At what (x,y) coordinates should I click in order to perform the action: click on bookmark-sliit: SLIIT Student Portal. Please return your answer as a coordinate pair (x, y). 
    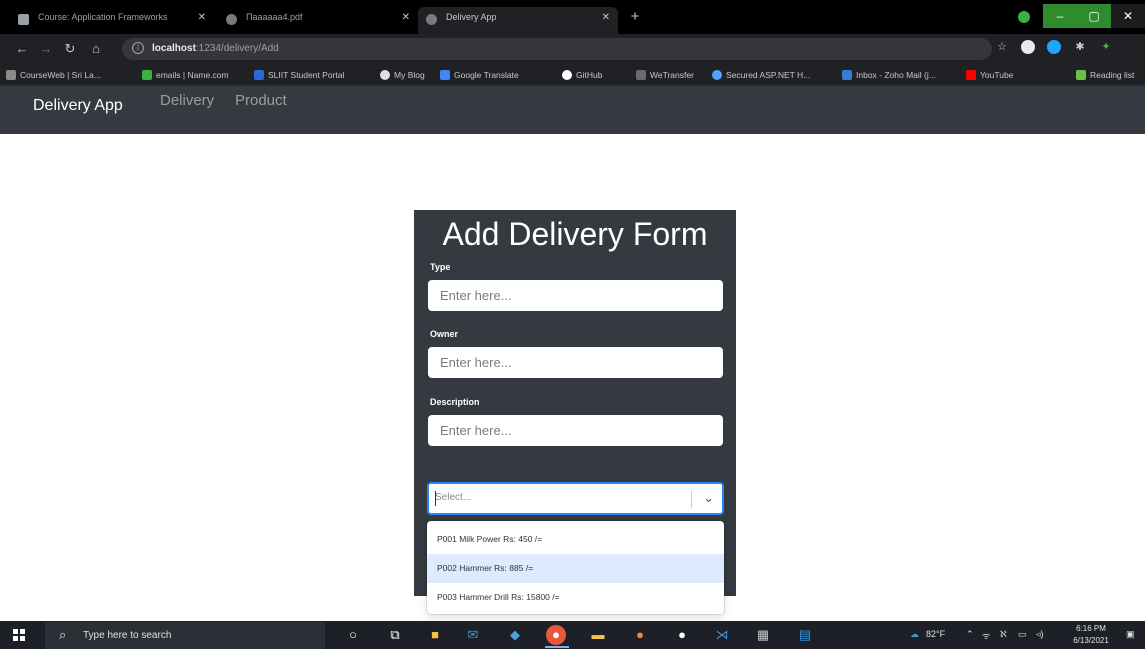
    Looking at the image, I should click on (299, 75).